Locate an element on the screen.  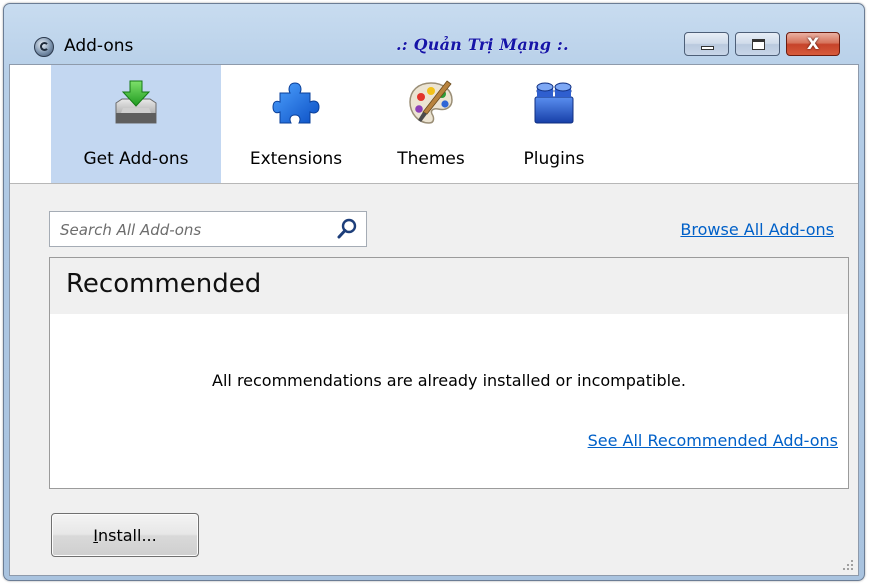
tab-label: Themes is located at coordinates (431, 159).